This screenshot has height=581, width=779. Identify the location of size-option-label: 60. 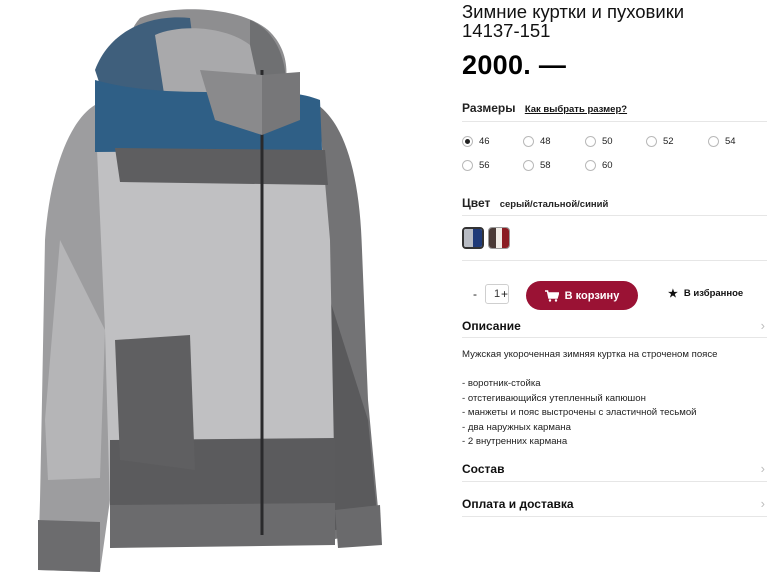
(607, 165).